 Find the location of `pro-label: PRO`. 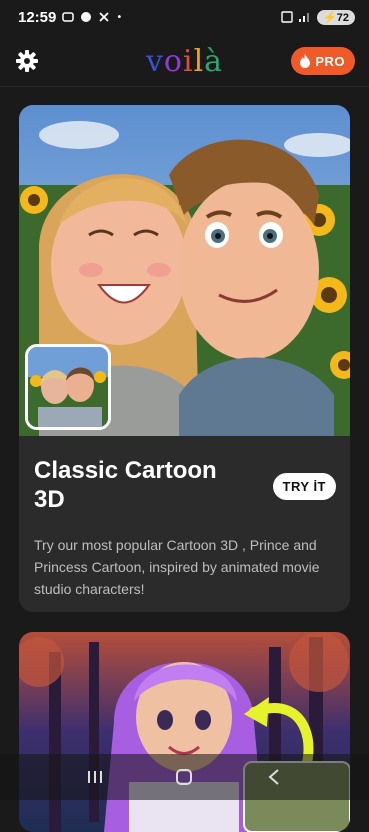

pro-label: PRO is located at coordinates (330, 61).